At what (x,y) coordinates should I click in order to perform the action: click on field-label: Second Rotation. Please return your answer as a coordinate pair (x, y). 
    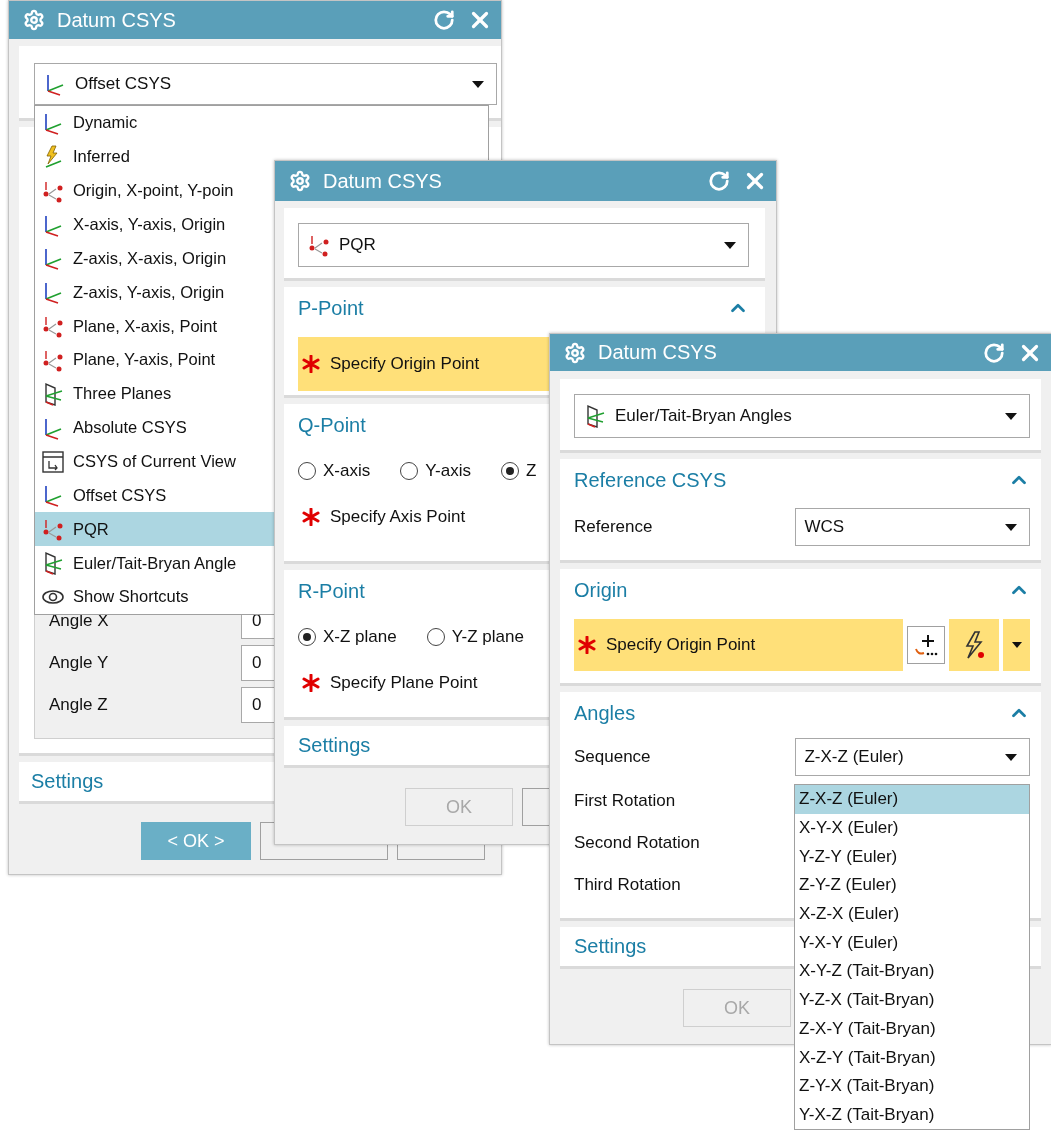
    Looking at the image, I should click on (637, 843).